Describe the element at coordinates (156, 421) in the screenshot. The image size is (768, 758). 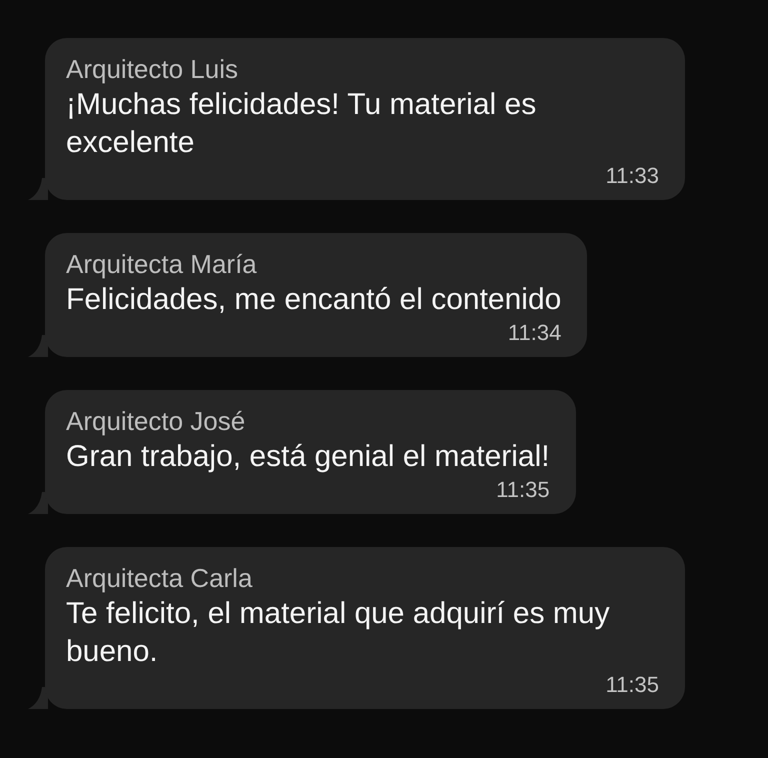
I see `sender-name: Arquitecto José` at that location.